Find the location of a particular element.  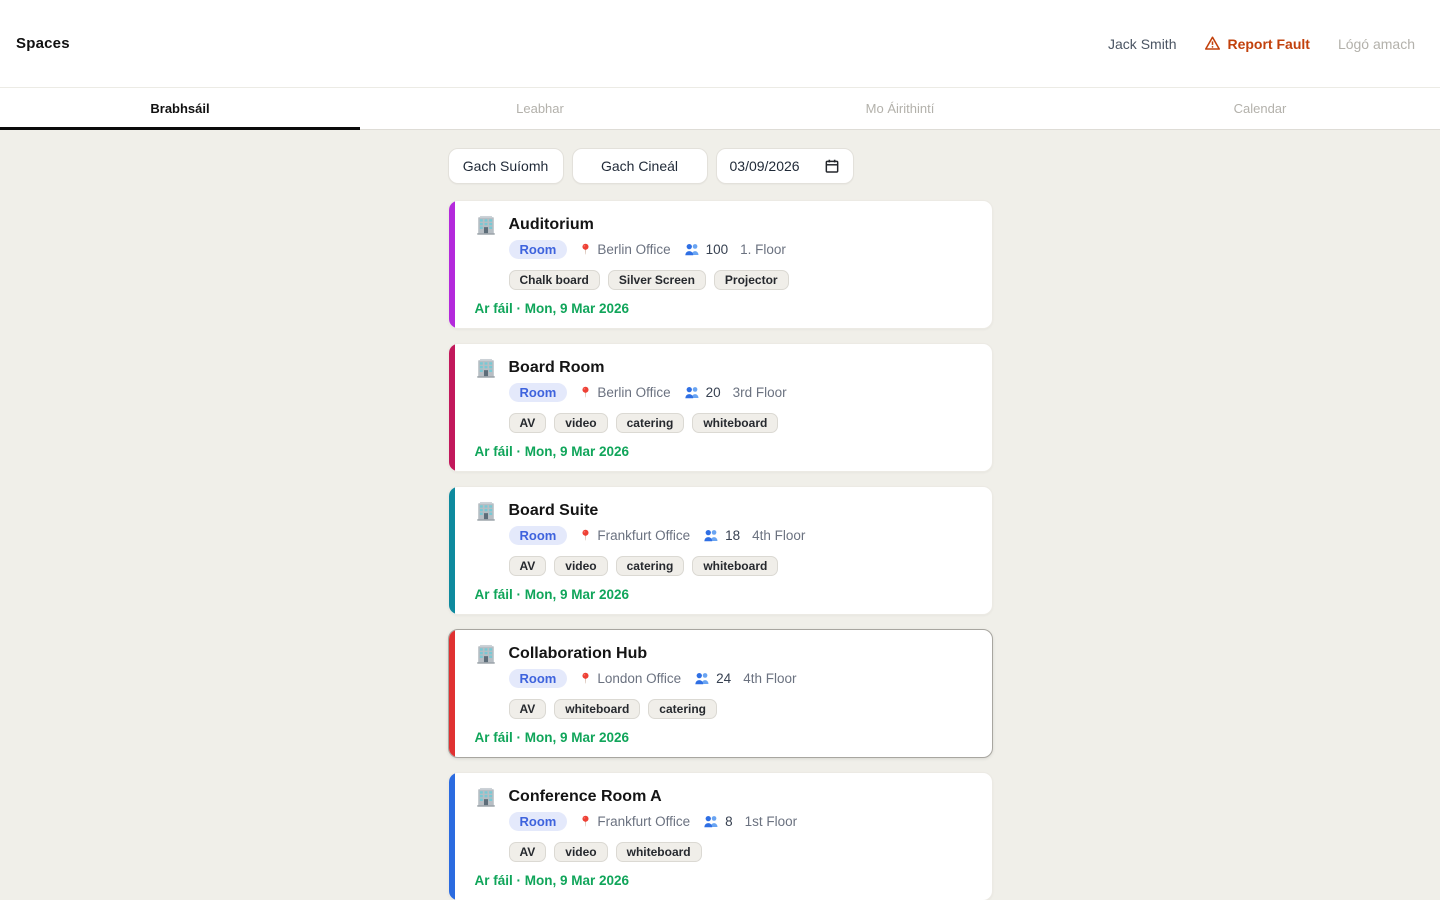

user-name: Jack Smith is located at coordinates (1142, 43).